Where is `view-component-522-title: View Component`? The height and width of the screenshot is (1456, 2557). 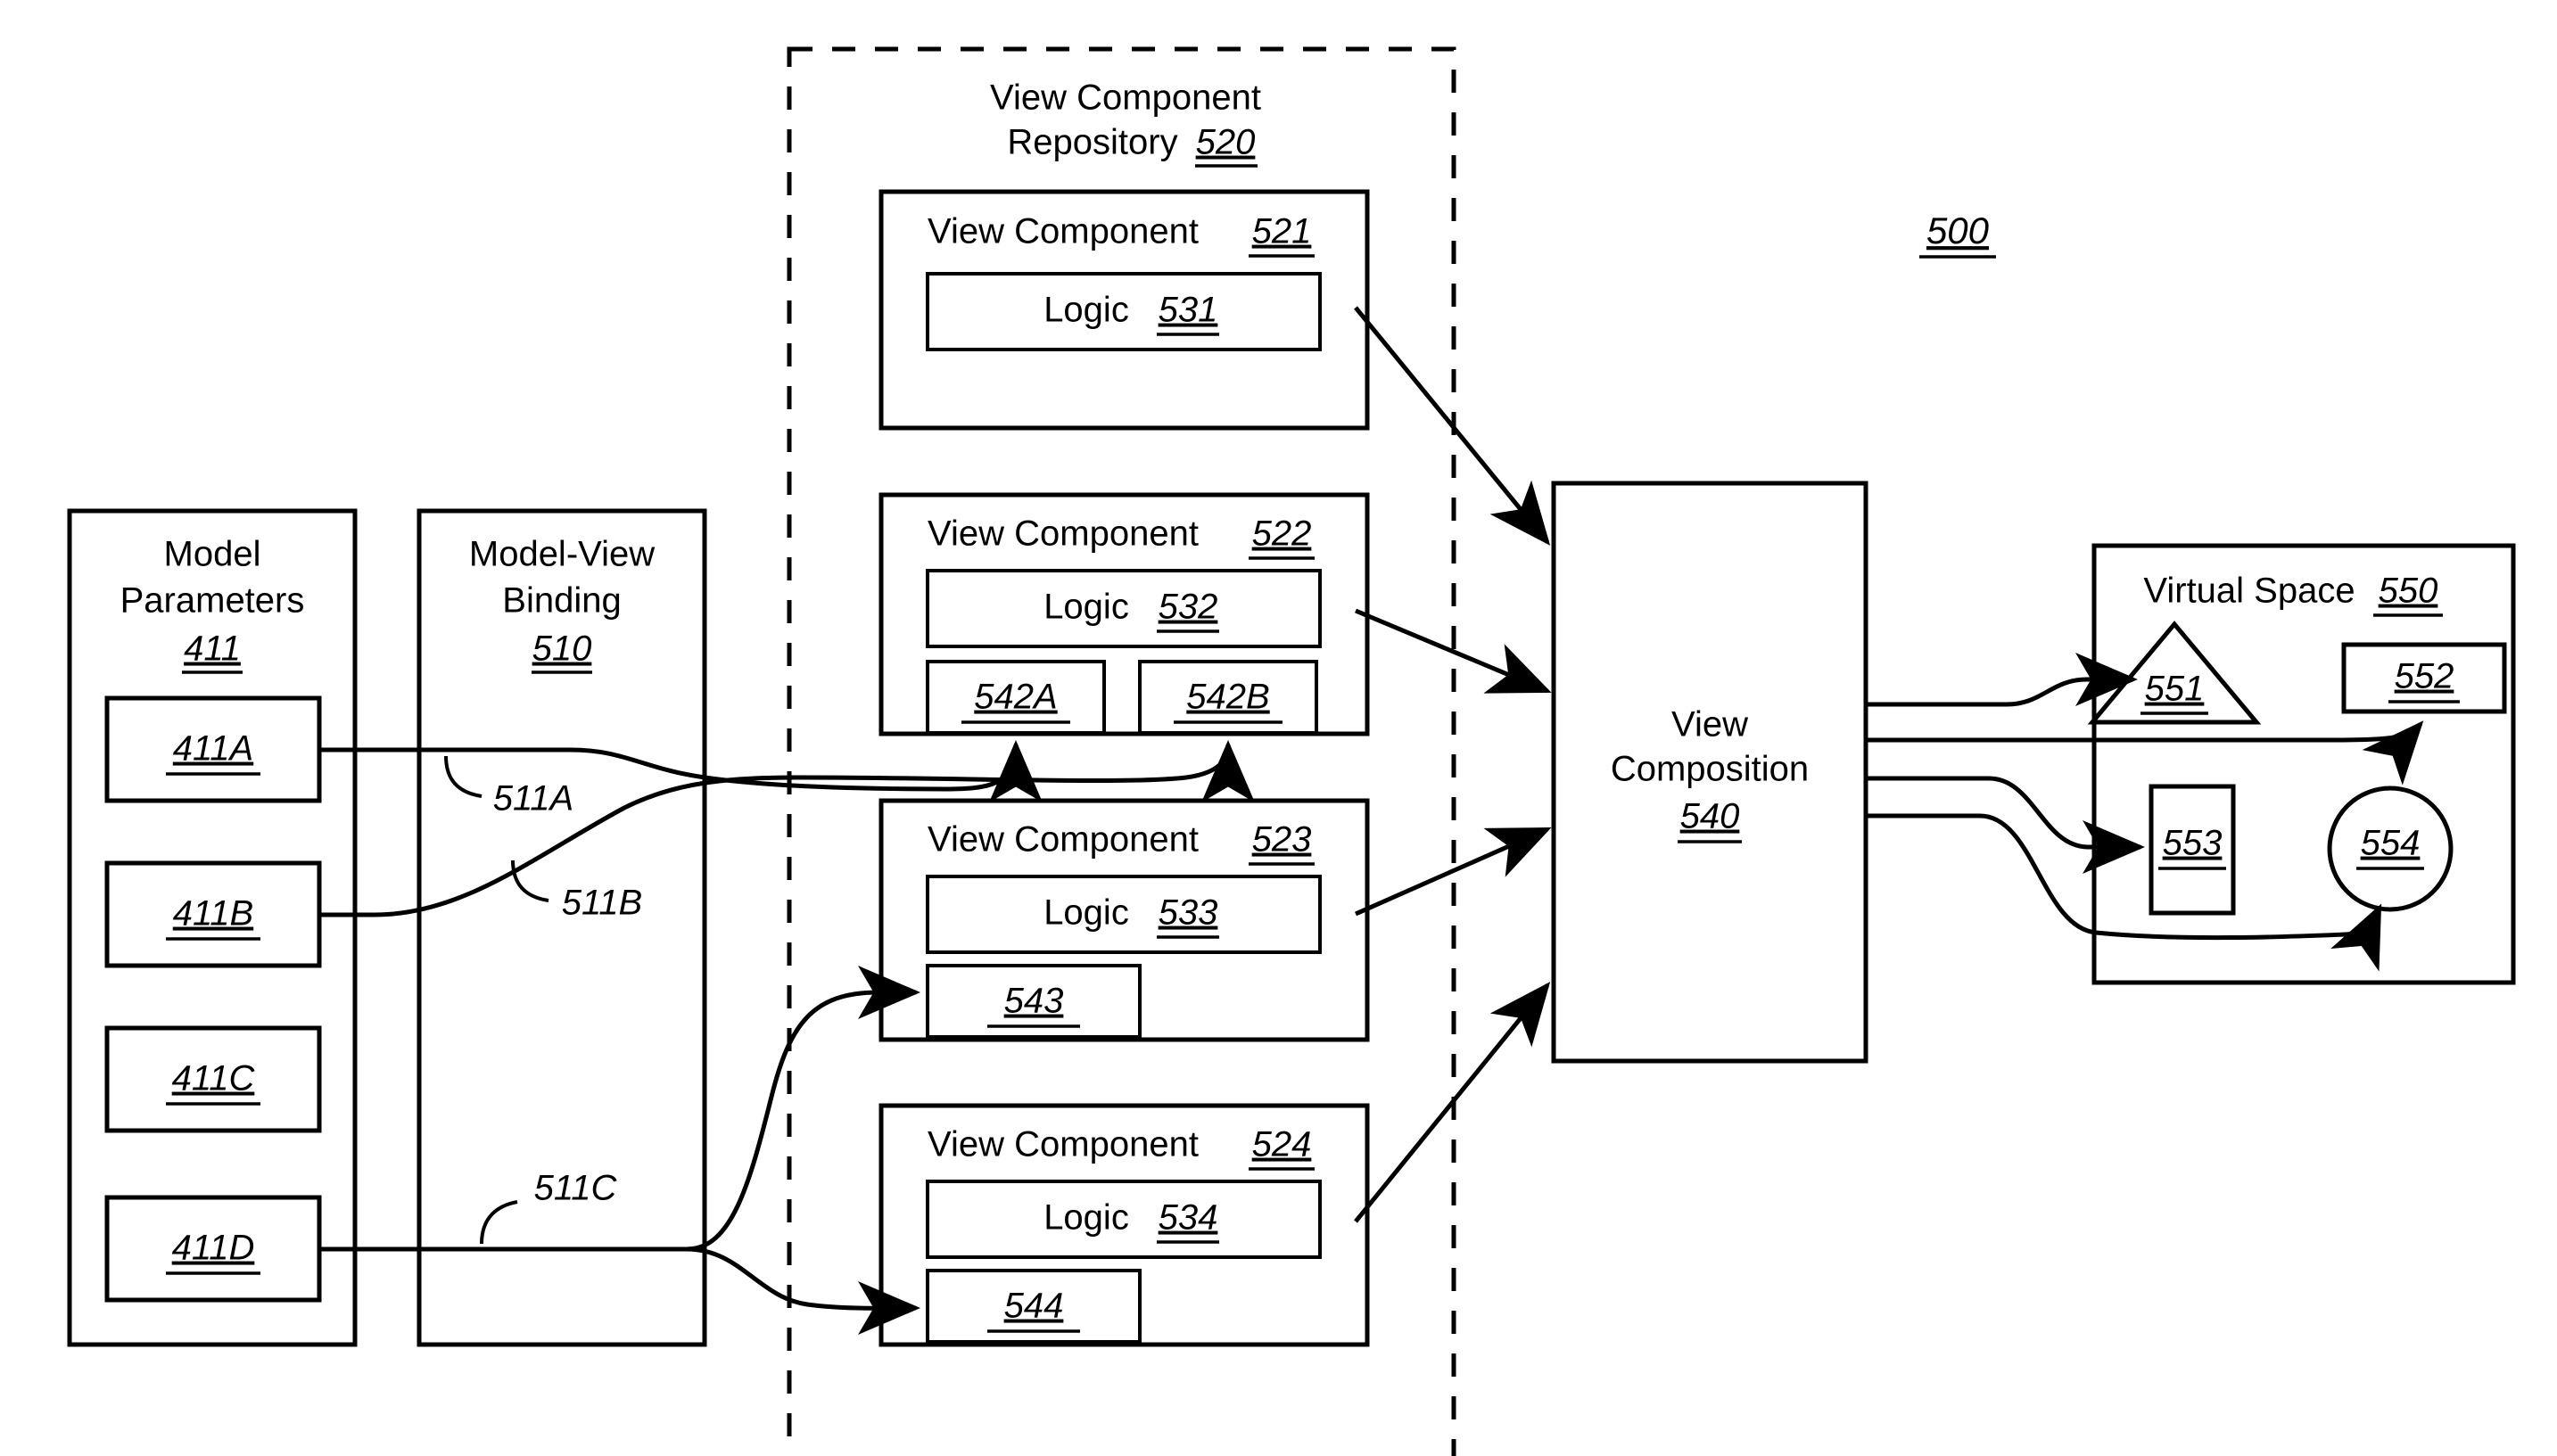
view-component-522-title: View Component is located at coordinates (1063, 534).